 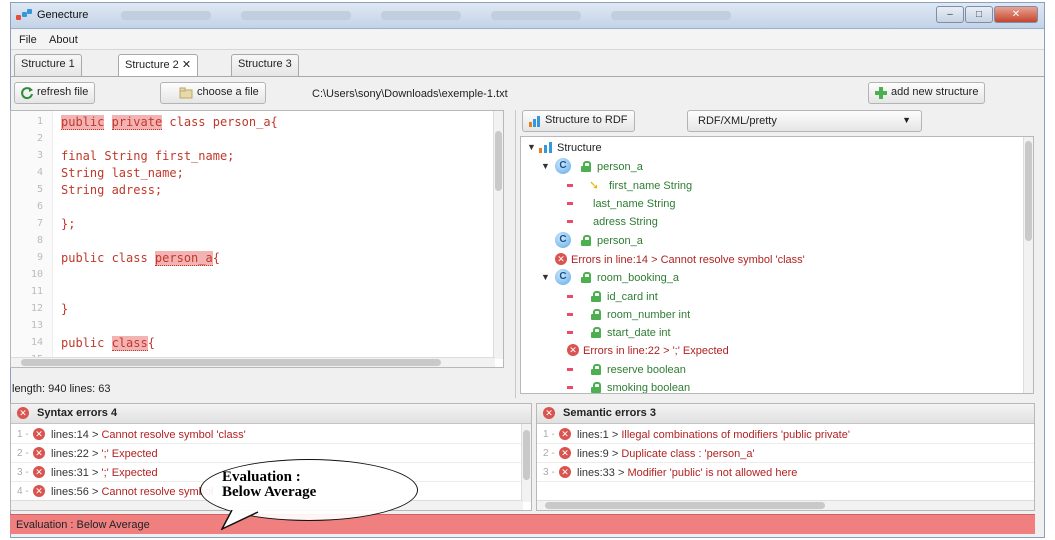 What do you see at coordinates (950, 14) in the screenshot?
I see `minimize-button: –` at bounding box center [950, 14].